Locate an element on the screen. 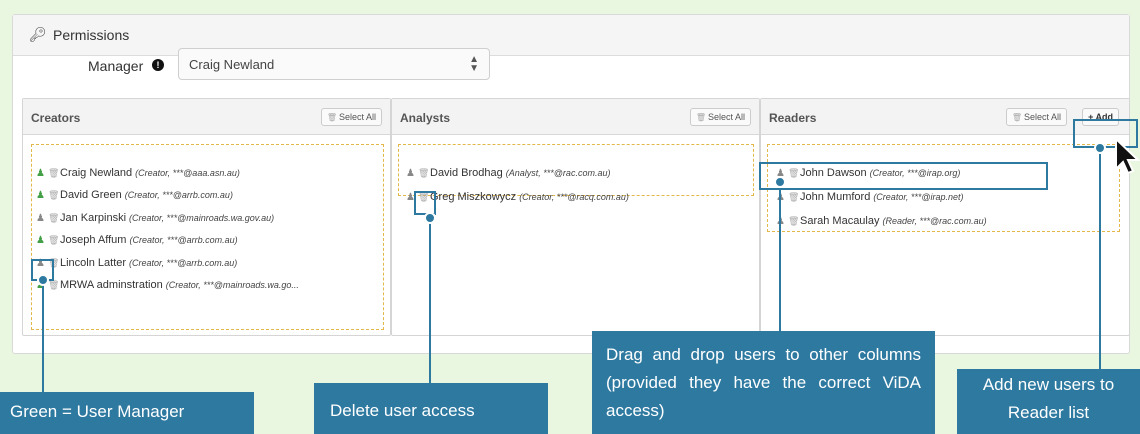 This screenshot has height=434, width=1140. user-row: ♟🗑︎John Mumford(Creator, ***@irap.net) is located at coordinates (869, 201).